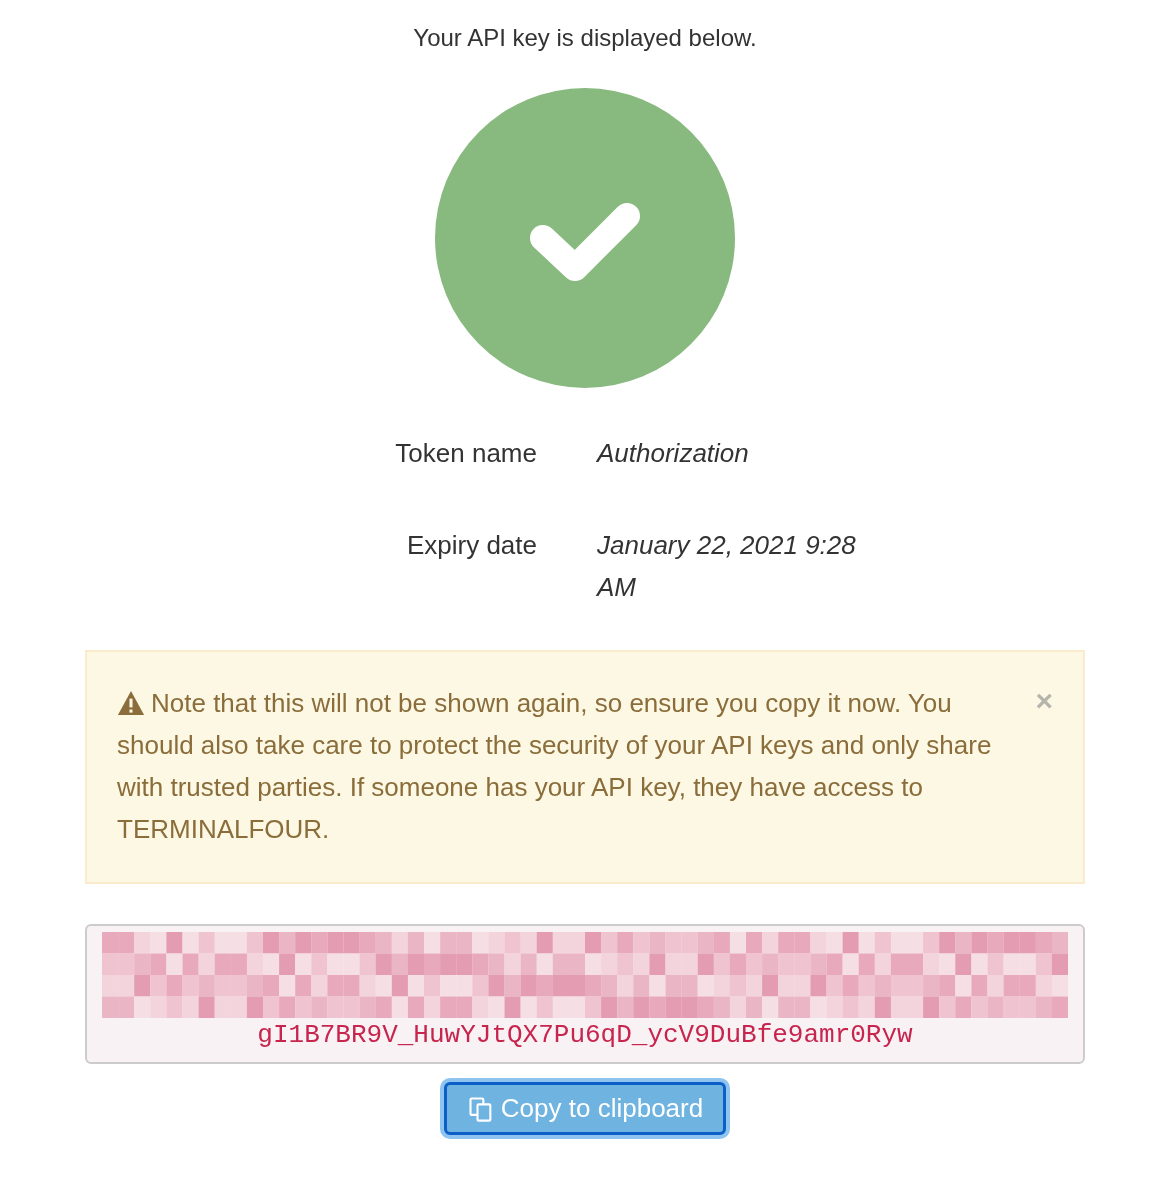 This screenshot has width=1170, height=1204. I want to click on alert-text: Note that this will not be shown again, so ensure you copy it now. You should also take care to protect the security of your API keys and only share with trusted parties. If someone has your API key, they have access to TERMINALFOUR., so click(555, 766).